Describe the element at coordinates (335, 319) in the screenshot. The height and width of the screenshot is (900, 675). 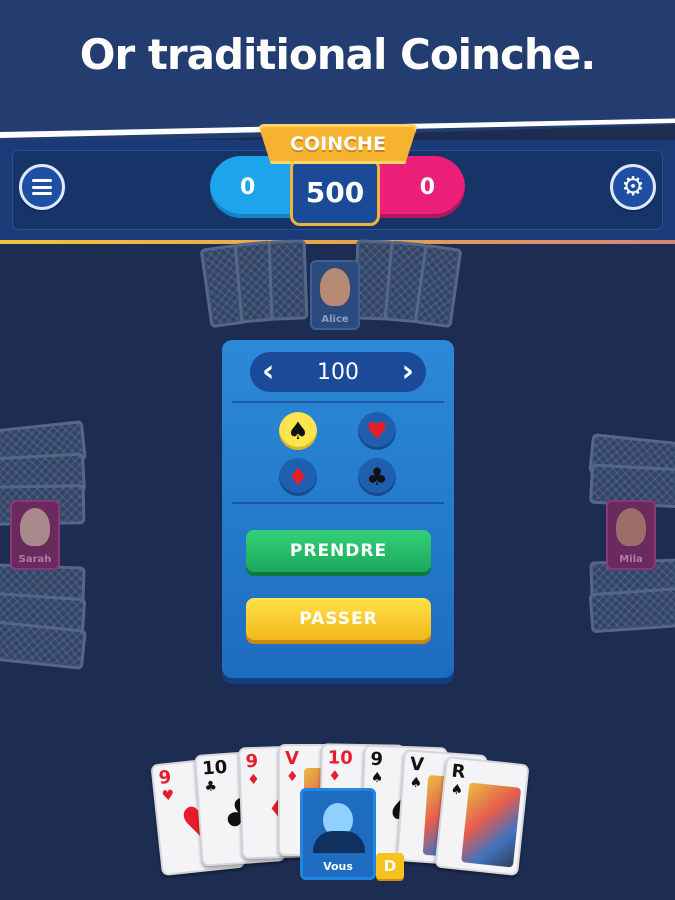
I see `player-name: Alice` at that location.